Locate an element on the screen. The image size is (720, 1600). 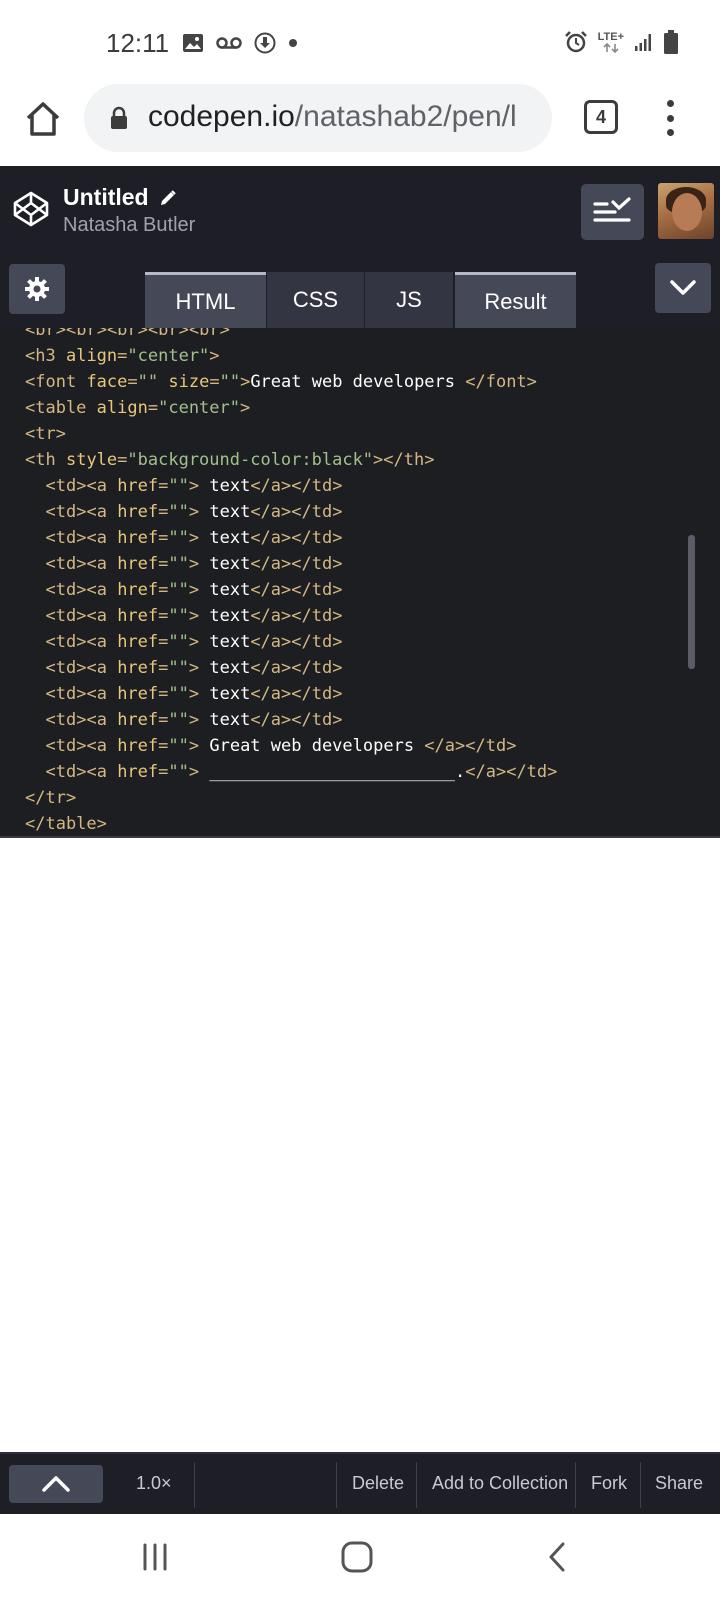
status-icons-left is located at coordinates (240, 43).